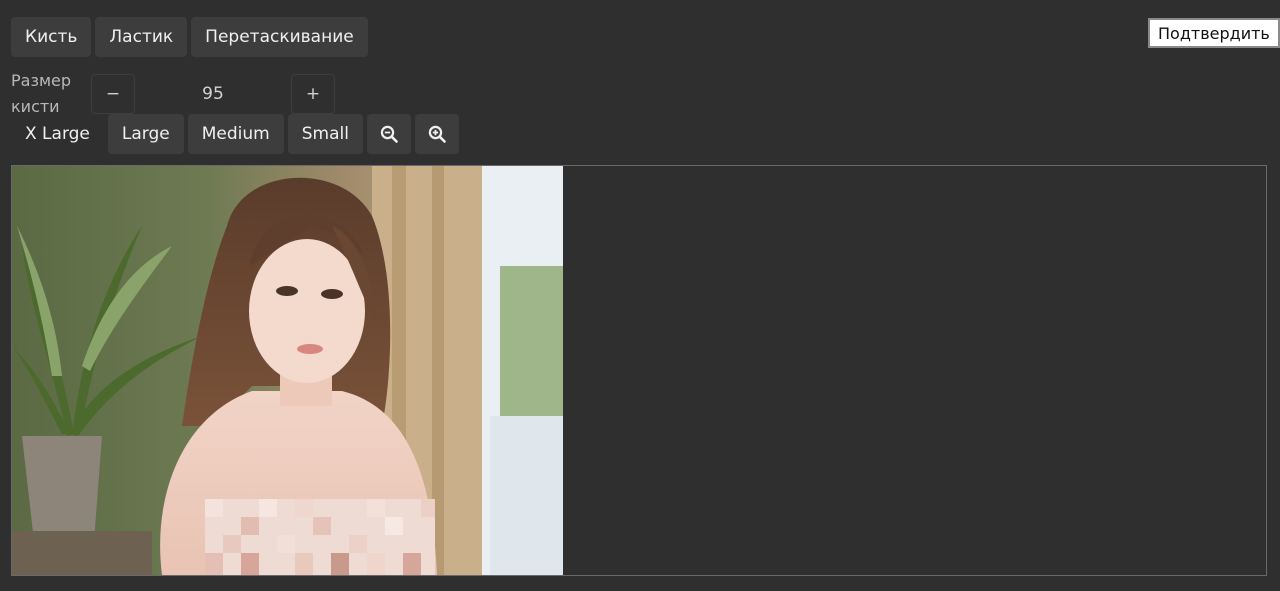 The width and height of the screenshot is (1280, 591). What do you see at coordinates (113, 94) in the screenshot?
I see `decrease-size-button: −` at bounding box center [113, 94].